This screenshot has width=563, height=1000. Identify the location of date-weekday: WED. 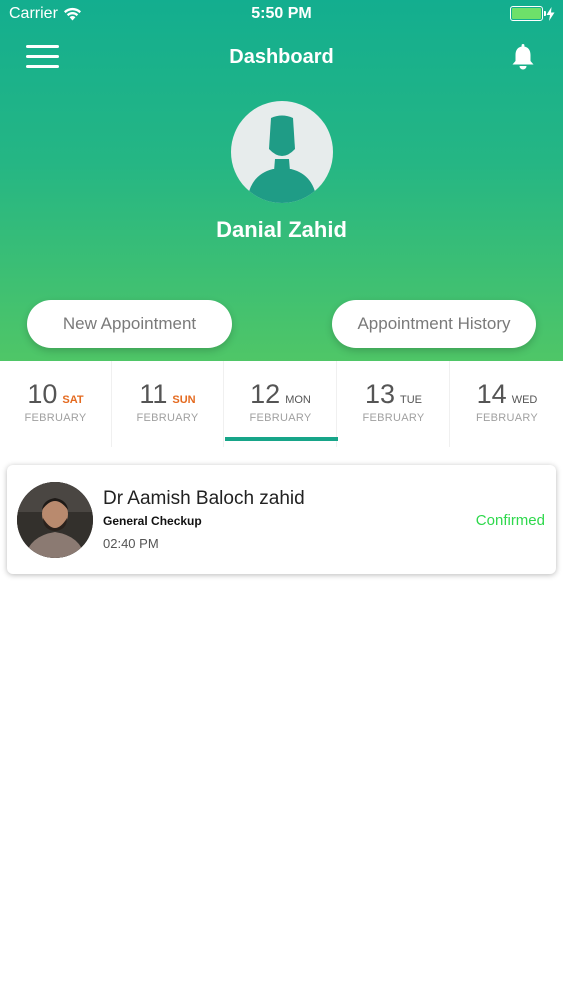
(524, 400).